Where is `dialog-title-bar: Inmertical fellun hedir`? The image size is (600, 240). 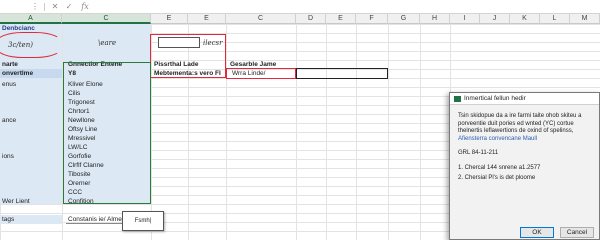 dialog-title-bar: Inmertical fellun hedir is located at coordinates (524, 99).